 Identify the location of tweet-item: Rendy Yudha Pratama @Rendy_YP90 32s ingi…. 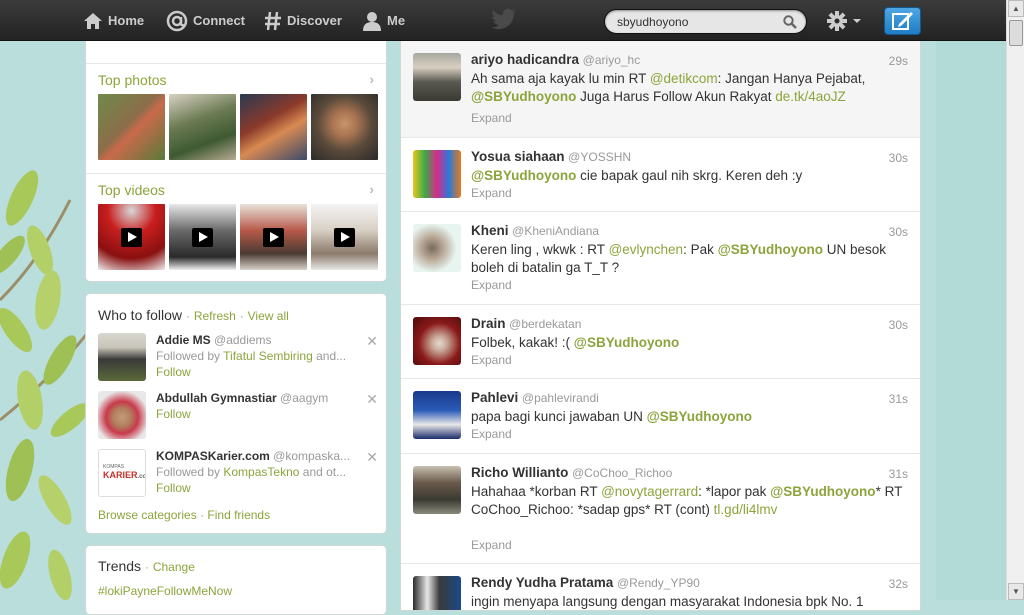
(660, 587).